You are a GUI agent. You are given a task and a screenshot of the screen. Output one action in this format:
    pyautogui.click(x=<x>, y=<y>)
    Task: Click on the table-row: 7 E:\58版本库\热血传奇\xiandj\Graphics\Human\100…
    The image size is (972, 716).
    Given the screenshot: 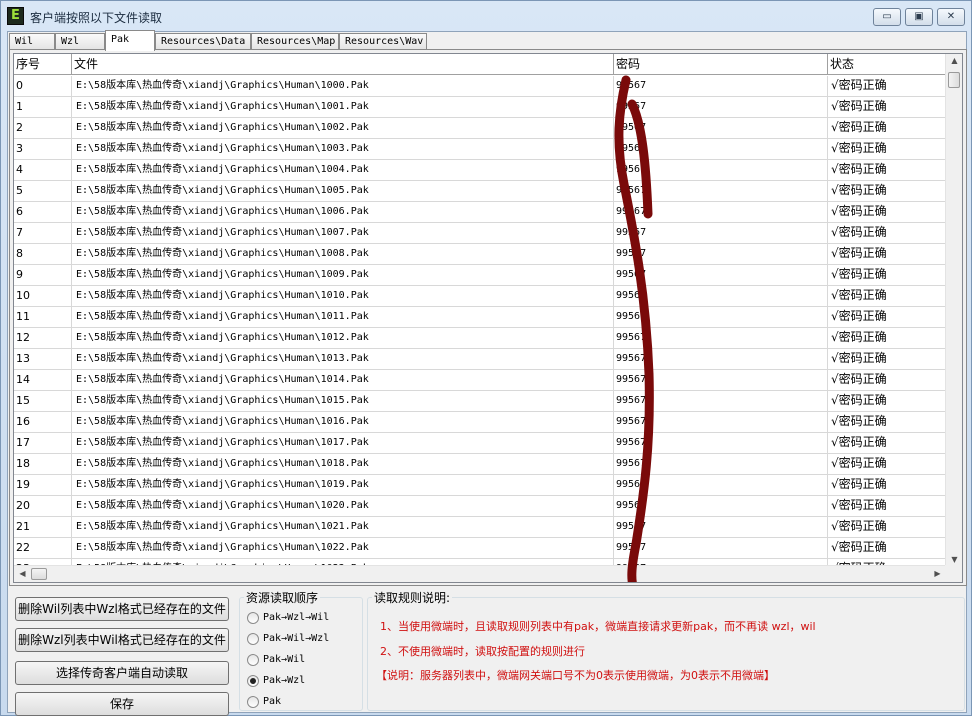 What is the action you would take?
    pyautogui.click(x=484, y=233)
    